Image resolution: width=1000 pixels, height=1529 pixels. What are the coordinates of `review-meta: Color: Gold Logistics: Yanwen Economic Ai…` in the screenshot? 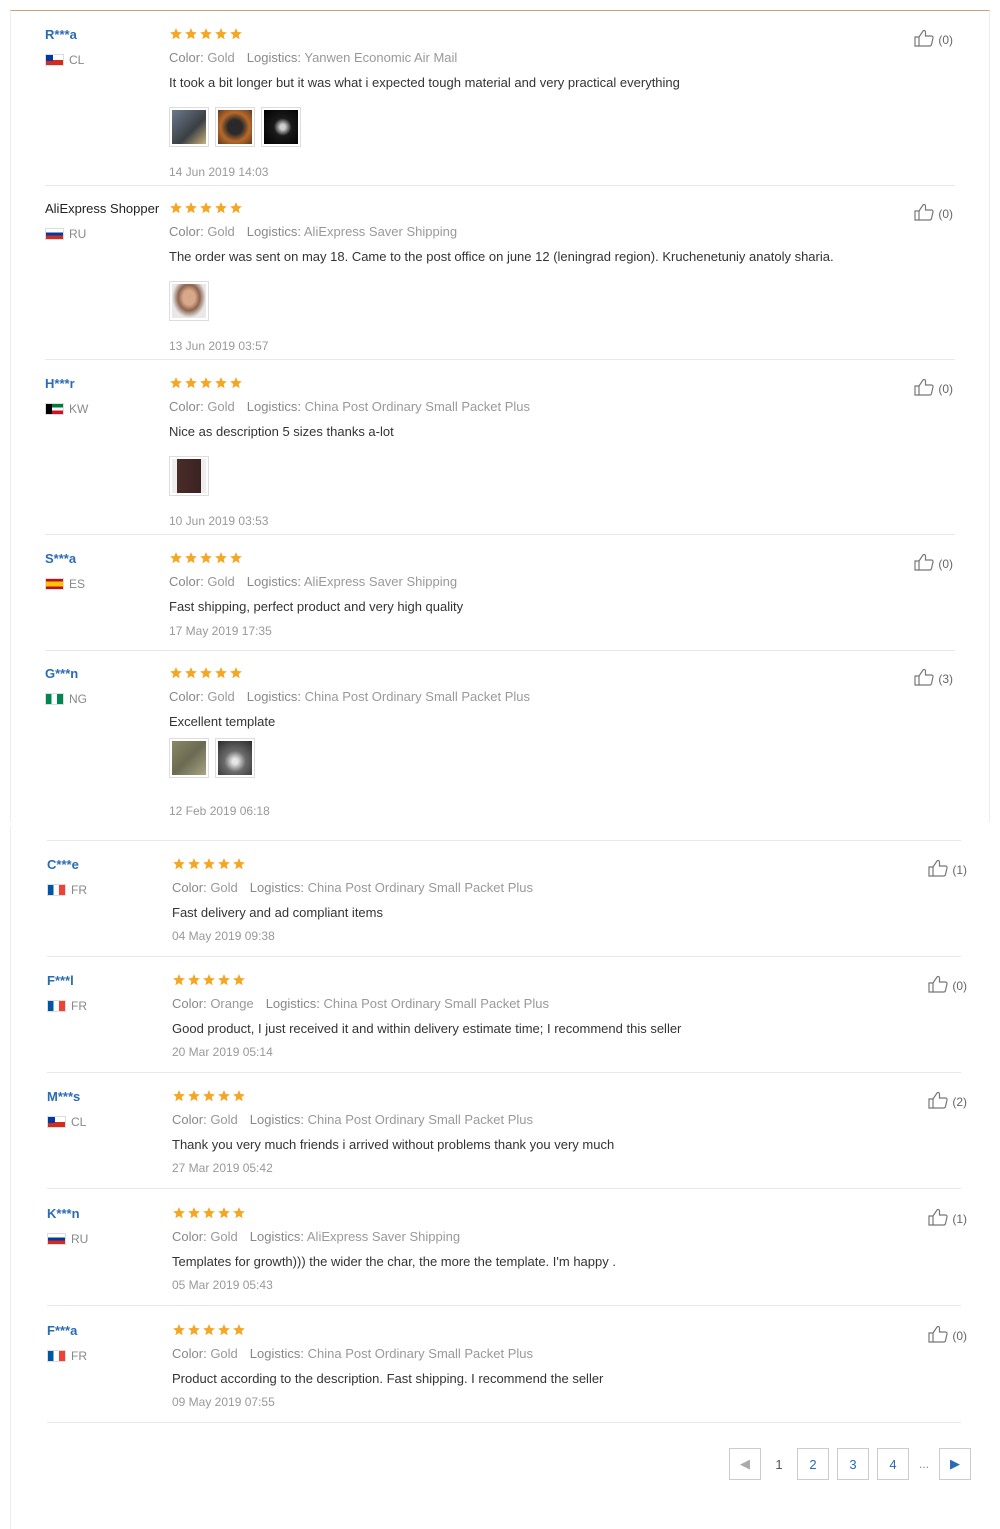 It's located at (313, 57).